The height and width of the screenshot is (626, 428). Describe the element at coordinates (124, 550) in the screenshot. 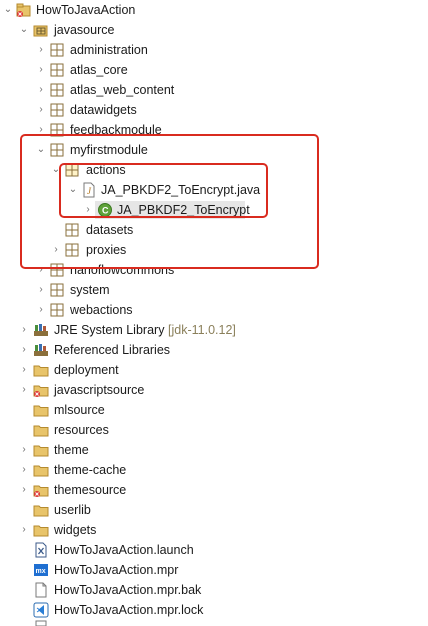

I see `tree-item-label: HowToJavaAction.launch` at that location.